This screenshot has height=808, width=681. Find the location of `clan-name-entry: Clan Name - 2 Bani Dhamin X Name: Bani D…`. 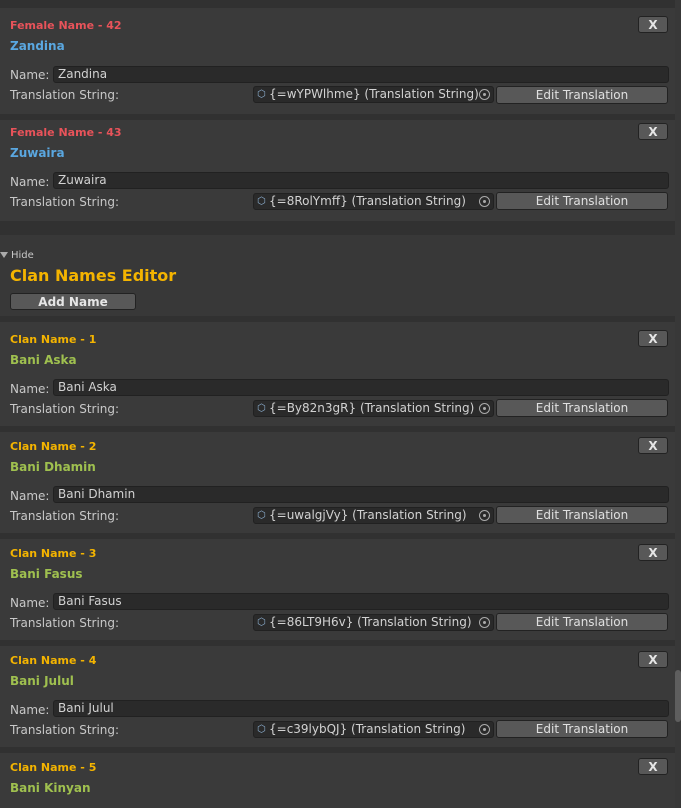

clan-name-entry: Clan Name - 2 Bani Dhamin X Name: Bani D… is located at coordinates (337, 482).